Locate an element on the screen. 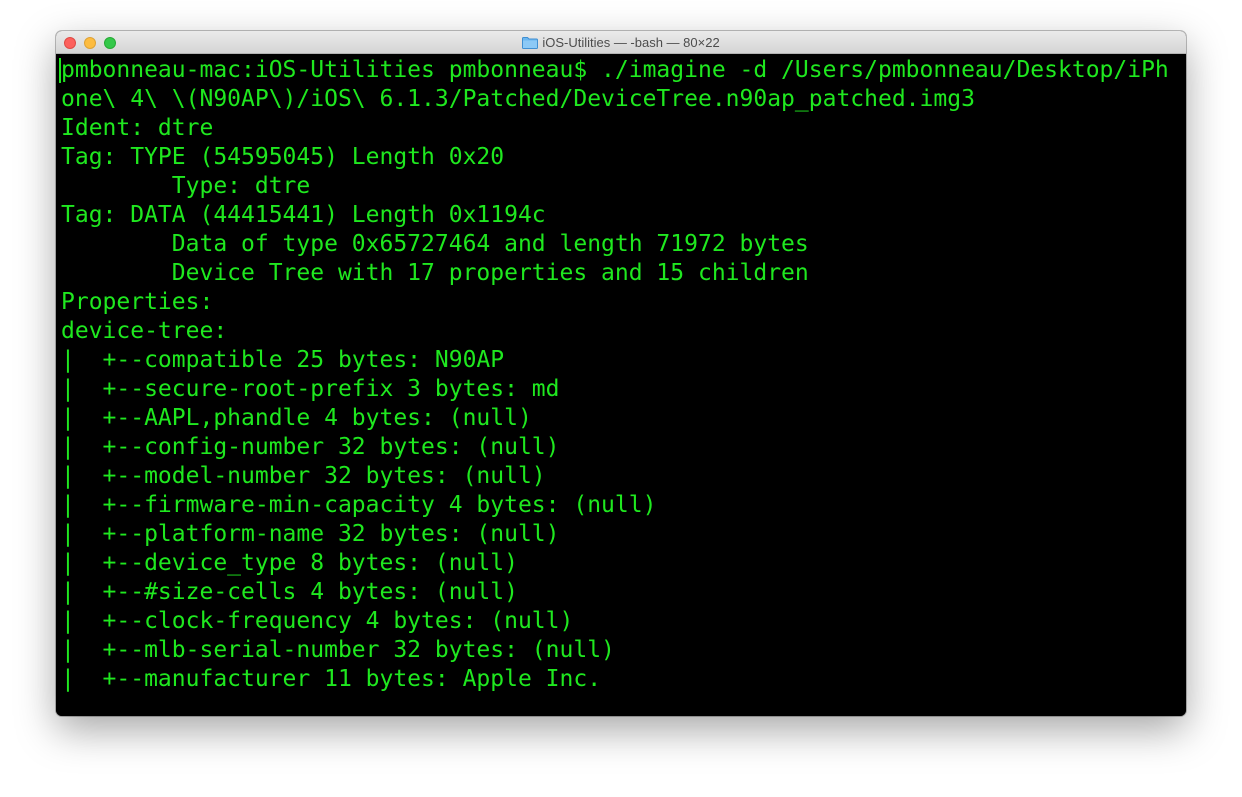 This screenshot has height=797, width=1242. title-bar: iOS-Utilities — -bash — 80×22 is located at coordinates (621, 42).